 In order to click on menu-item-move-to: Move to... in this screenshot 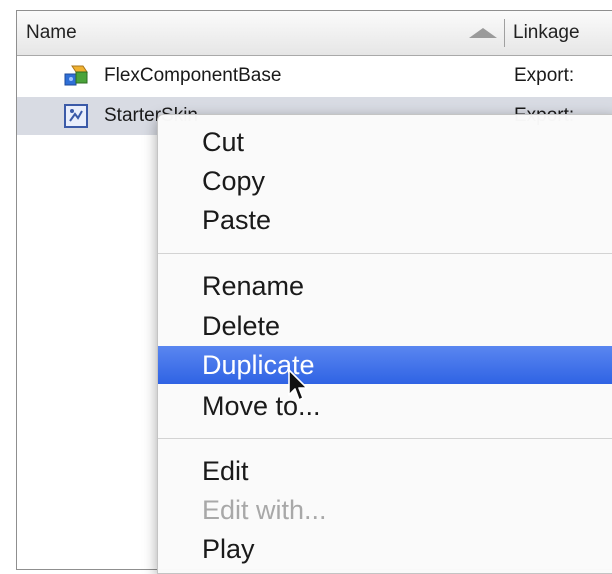, I will do `click(385, 406)`.